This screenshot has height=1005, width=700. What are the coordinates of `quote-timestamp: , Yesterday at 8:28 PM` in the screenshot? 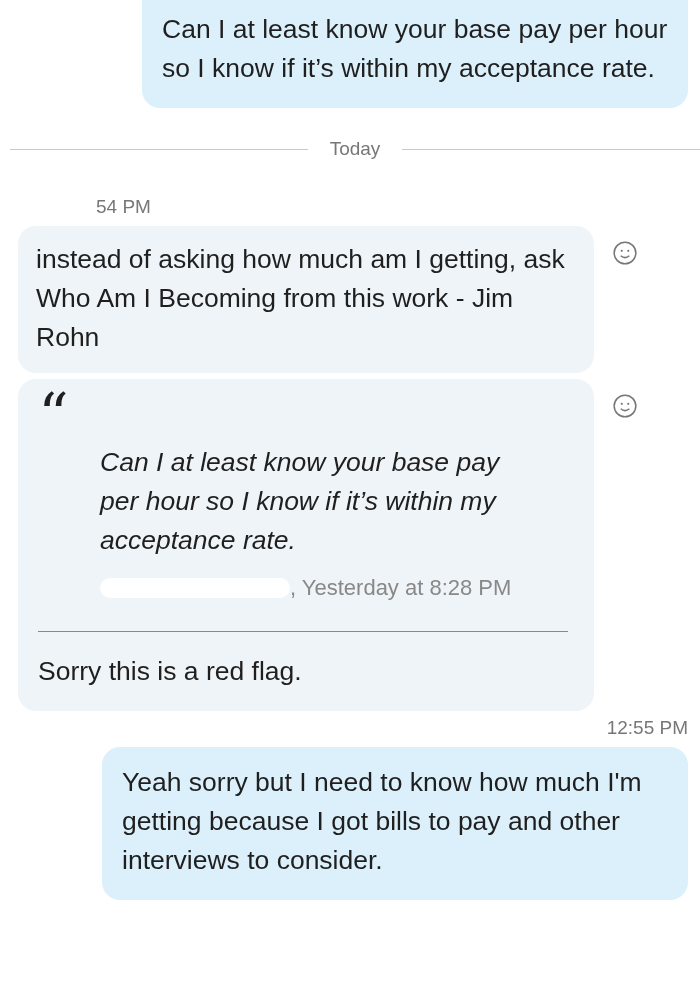 It's located at (401, 588).